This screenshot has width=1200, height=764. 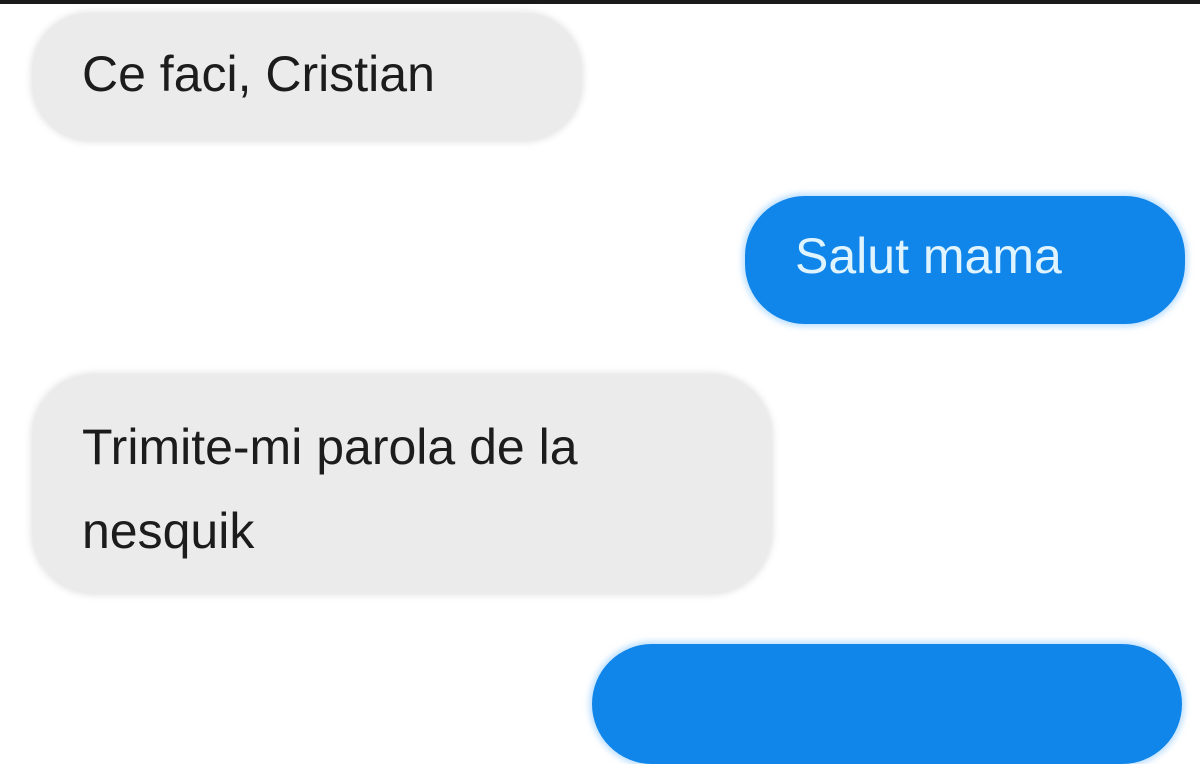 I want to click on message-bubble-received: Ce faci, Cristian, so click(x=307, y=77).